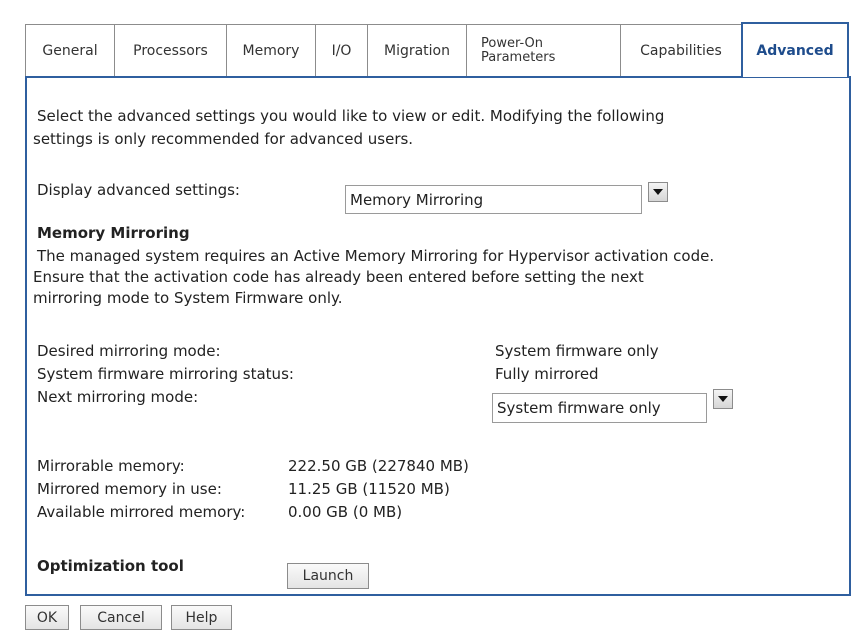 The image size is (854, 639). What do you see at coordinates (113, 233) in the screenshot?
I see `section-title: Memory Mirroring` at bounding box center [113, 233].